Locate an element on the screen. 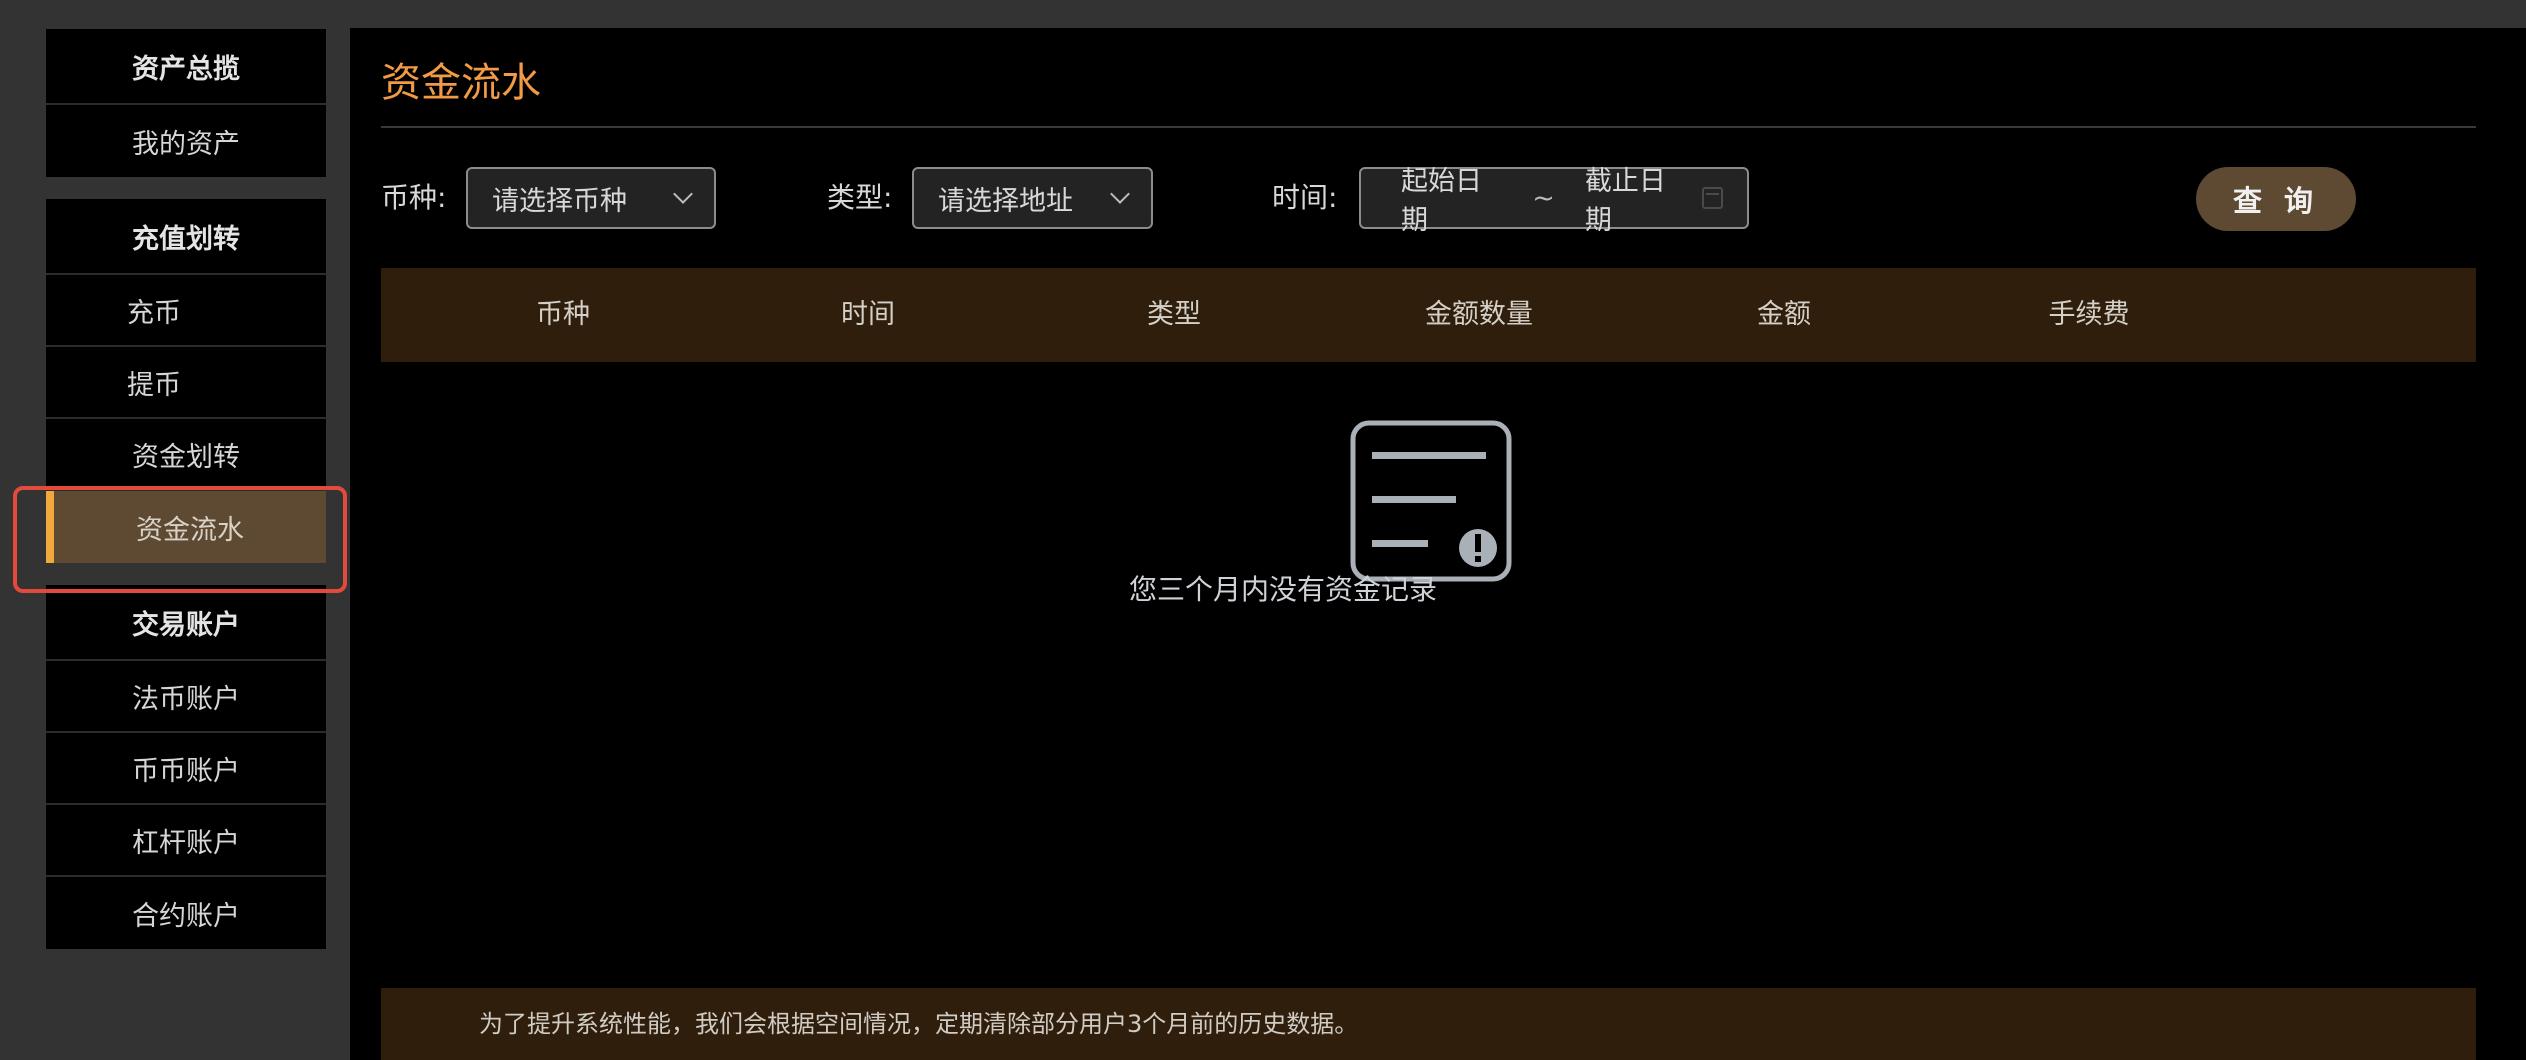 The width and height of the screenshot is (2526, 1060). sidebar-item-fund-history: 资金流水 is located at coordinates (186, 527).